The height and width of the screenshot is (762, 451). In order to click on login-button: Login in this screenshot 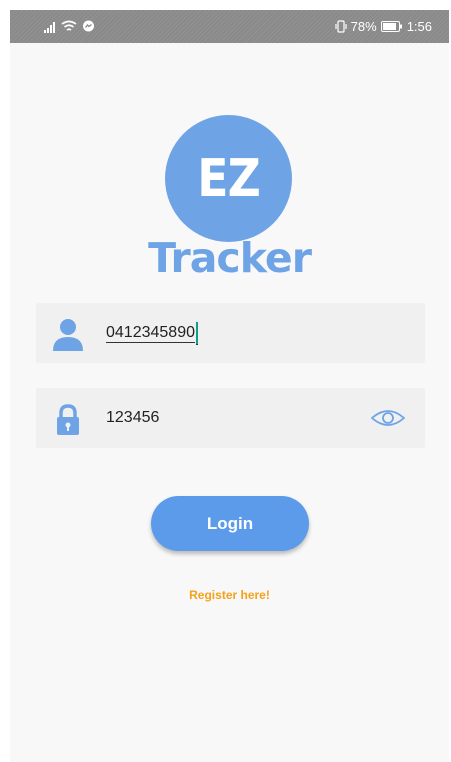, I will do `click(230, 523)`.